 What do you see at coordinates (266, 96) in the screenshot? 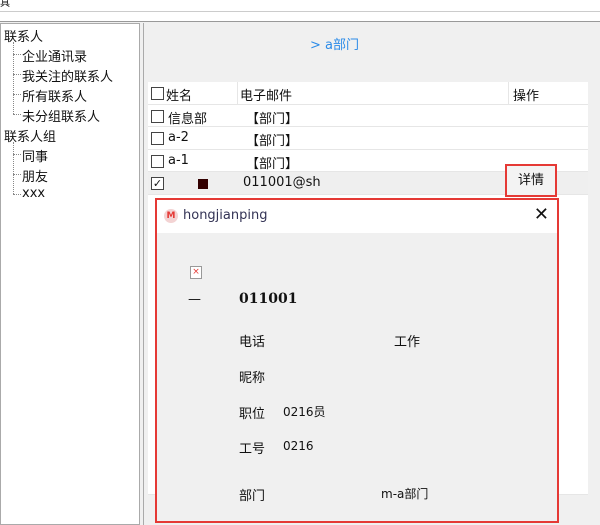
I see `header-email: 电子邮件` at bounding box center [266, 96].